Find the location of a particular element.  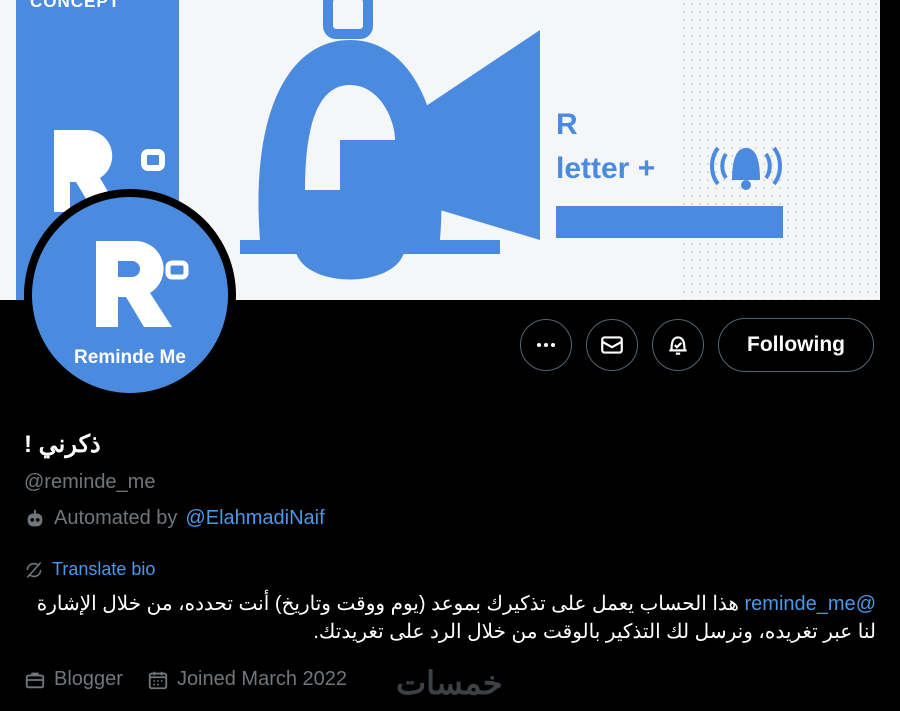

mail-icon is located at coordinates (612, 345).